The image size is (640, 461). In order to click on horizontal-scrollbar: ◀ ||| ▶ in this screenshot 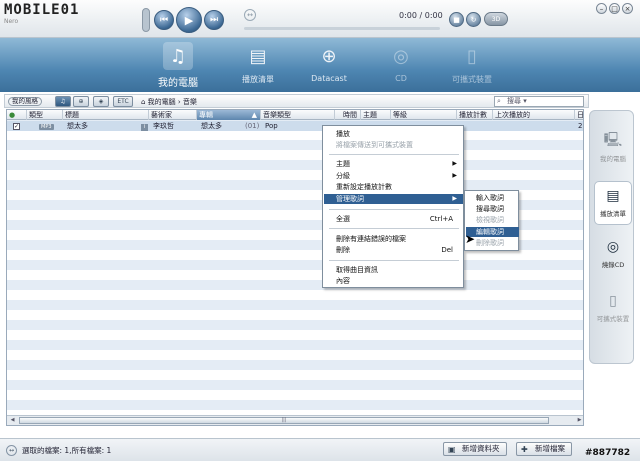, I will do `click(295, 420)`.